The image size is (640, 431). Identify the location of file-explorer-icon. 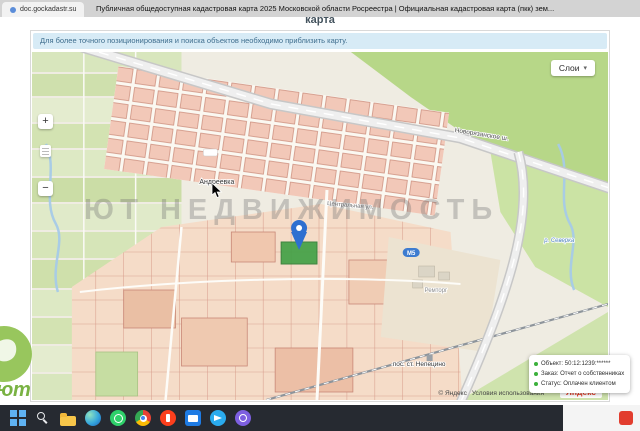
(68, 419).